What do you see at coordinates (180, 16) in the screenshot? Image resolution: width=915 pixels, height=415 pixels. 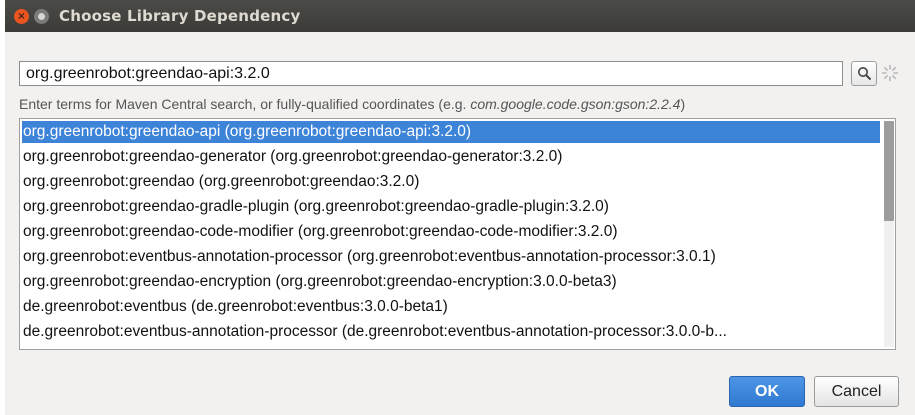 I see `dialog-title: Choose Library Dependency` at bounding box center [180, 16].